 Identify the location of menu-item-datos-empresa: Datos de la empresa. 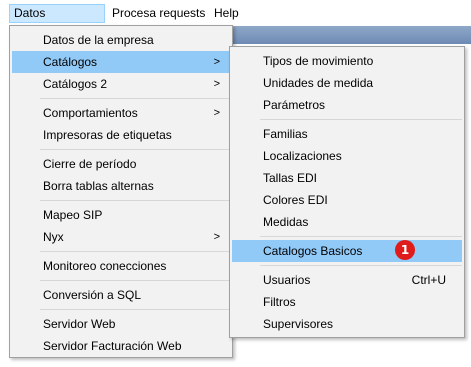
(121, 40).